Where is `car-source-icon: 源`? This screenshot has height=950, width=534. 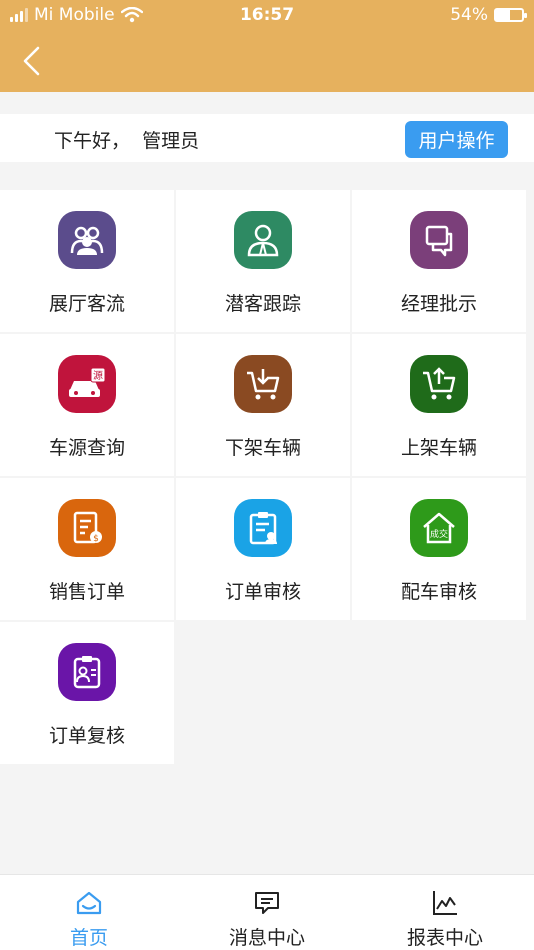
car-source-icon: 源 is located at coordinates (87, 384).